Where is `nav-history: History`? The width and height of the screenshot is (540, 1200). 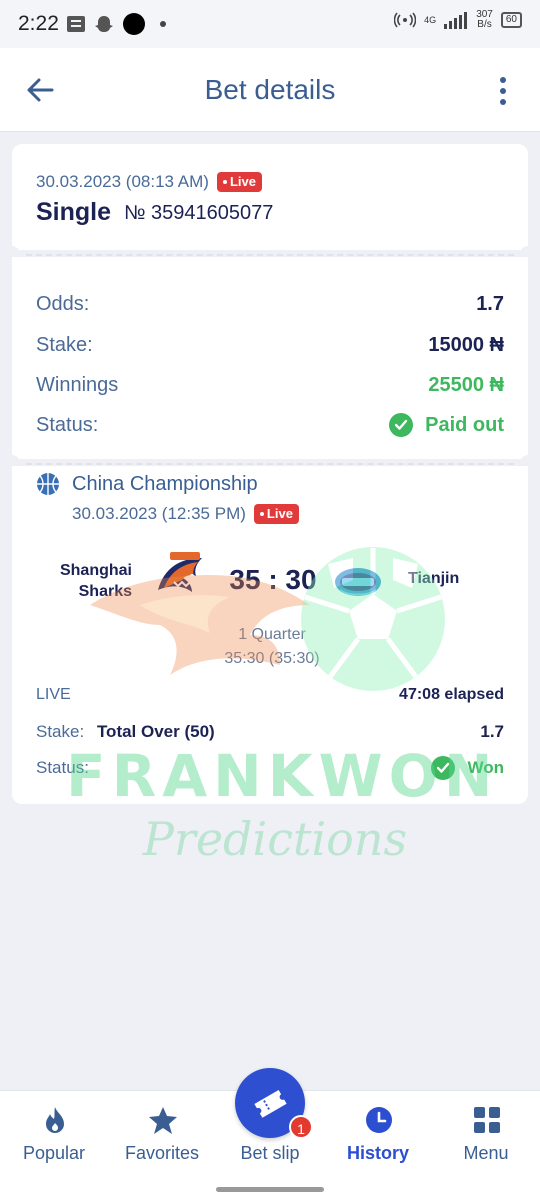
nav-history: History is located at coordinates (378, 1134).